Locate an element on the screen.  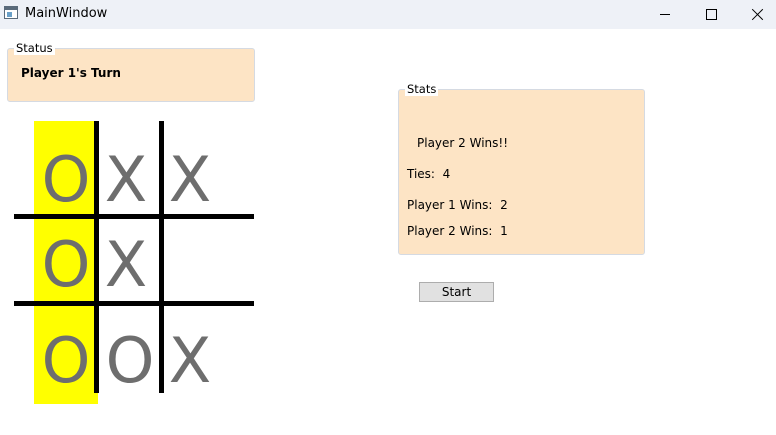
cell-0-2: X is located at coordinates (190, 180).